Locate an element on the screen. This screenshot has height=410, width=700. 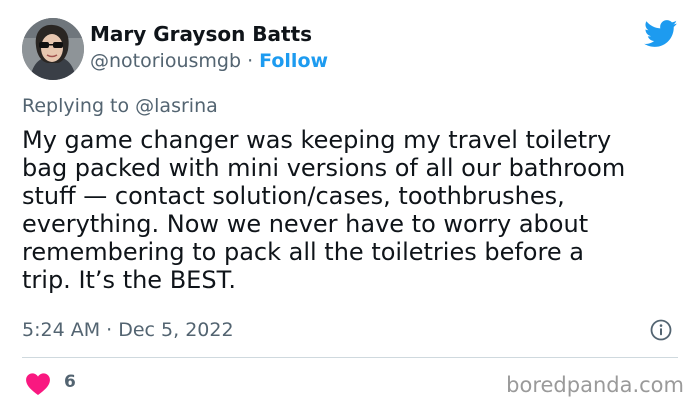
author-handle-row: @notoriousmgb · Follow is located at coordinates (209, 61).